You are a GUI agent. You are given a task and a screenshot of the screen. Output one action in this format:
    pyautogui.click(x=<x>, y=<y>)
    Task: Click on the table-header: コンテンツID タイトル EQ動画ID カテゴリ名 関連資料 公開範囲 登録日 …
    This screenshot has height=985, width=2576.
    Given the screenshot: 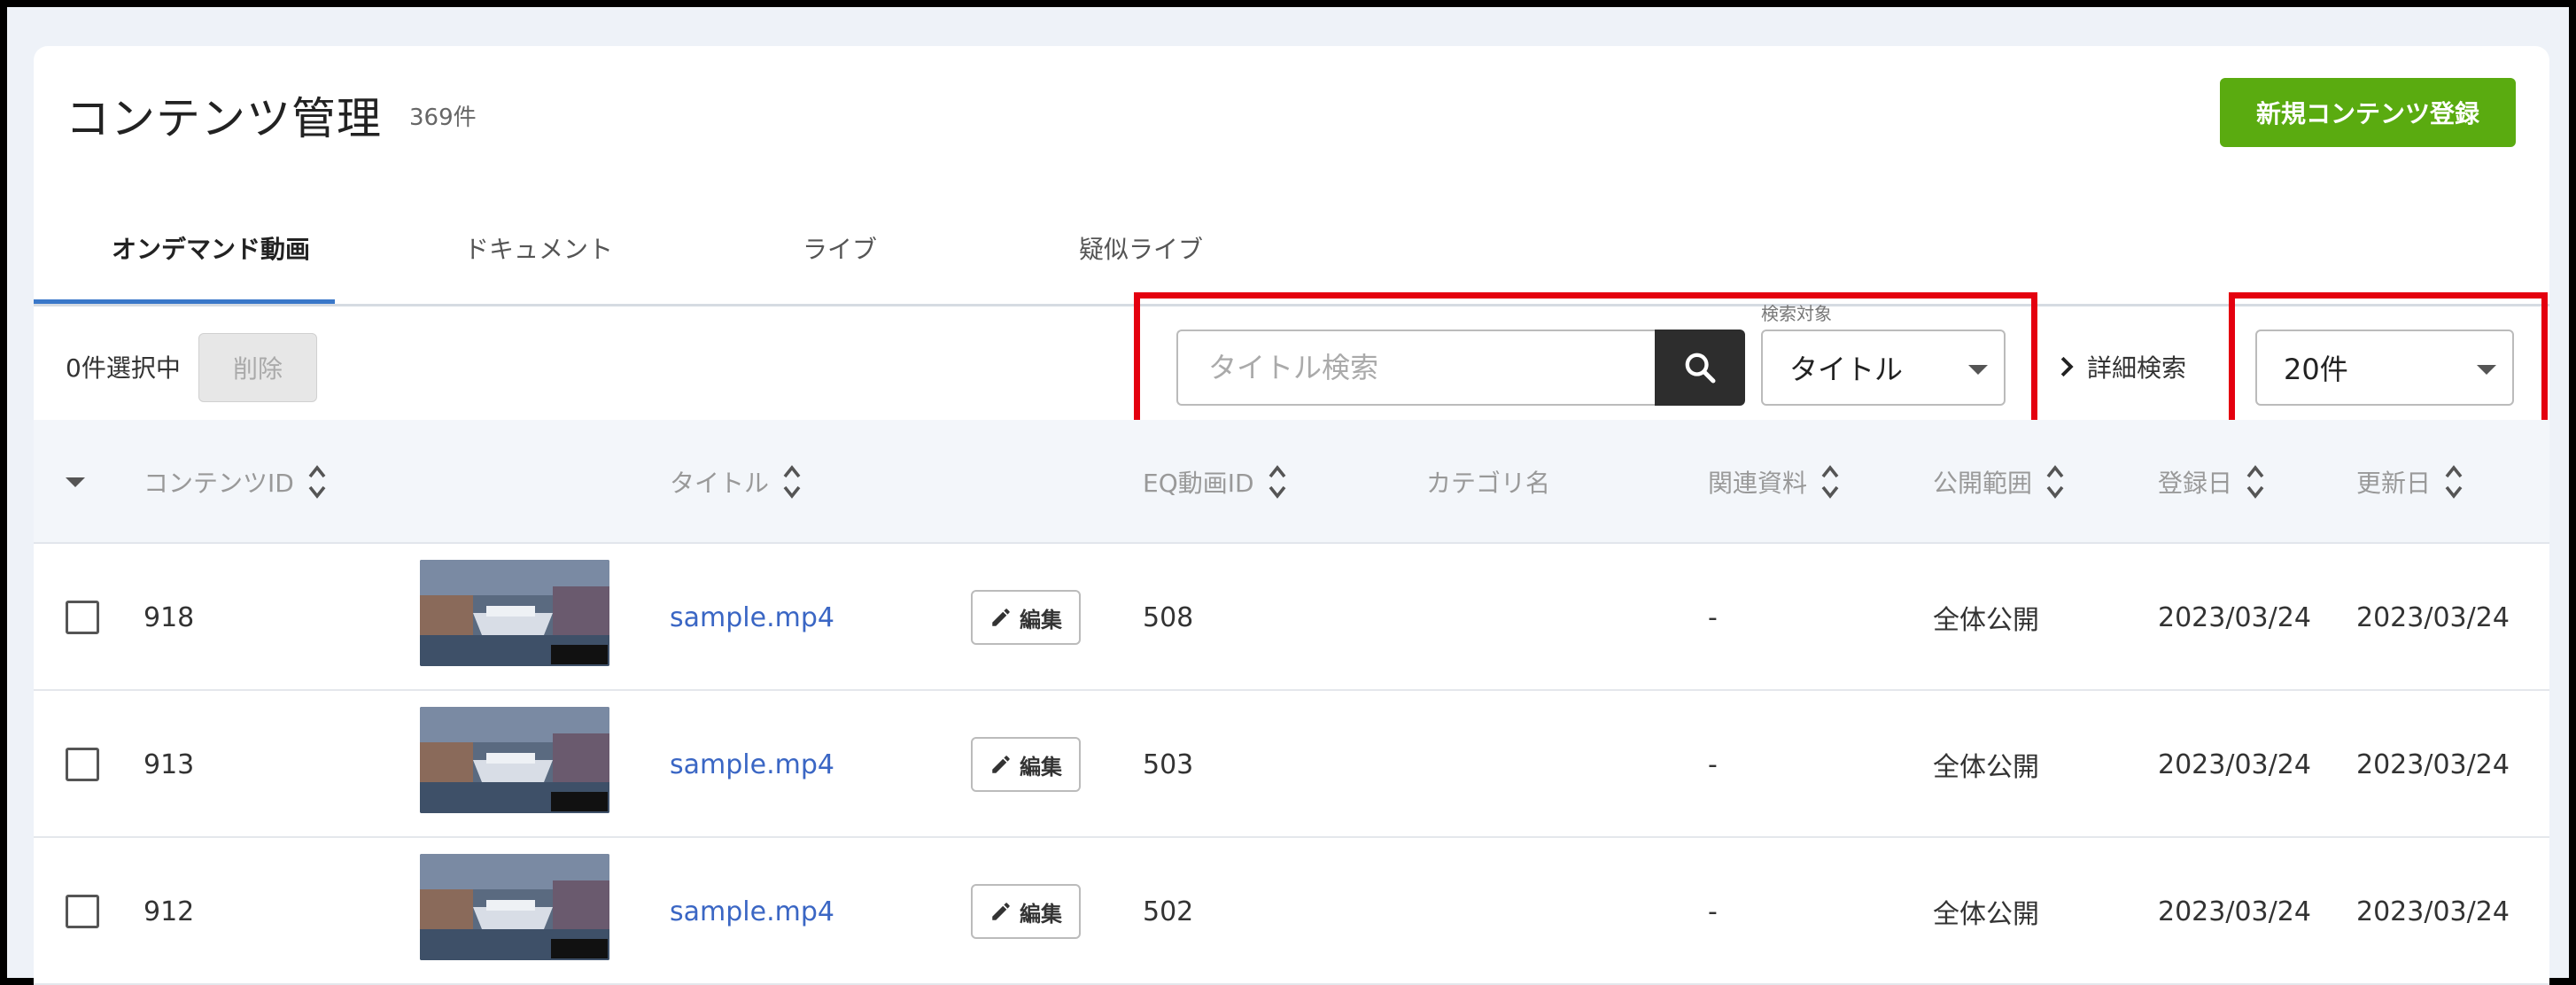 What is the action you would take?
    pyautogui.click(x=1291, y=482)
    